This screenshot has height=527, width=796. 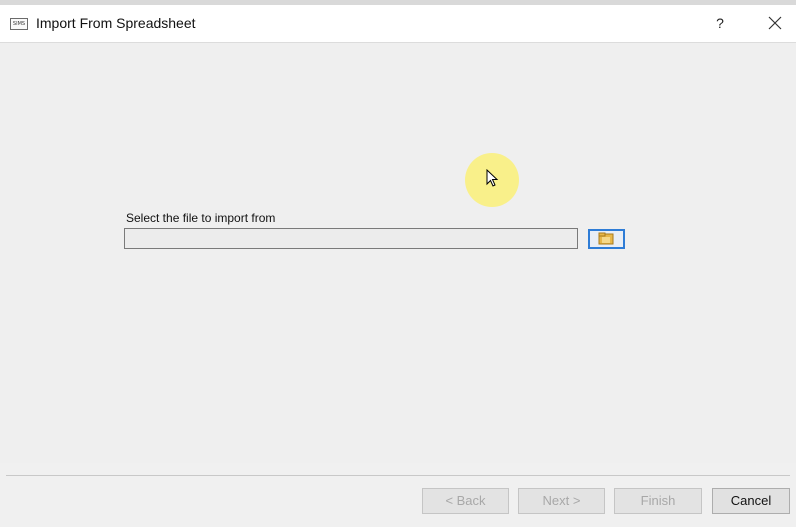 I want to click on mouse-cursor-icon, so click(x=492, y=178).